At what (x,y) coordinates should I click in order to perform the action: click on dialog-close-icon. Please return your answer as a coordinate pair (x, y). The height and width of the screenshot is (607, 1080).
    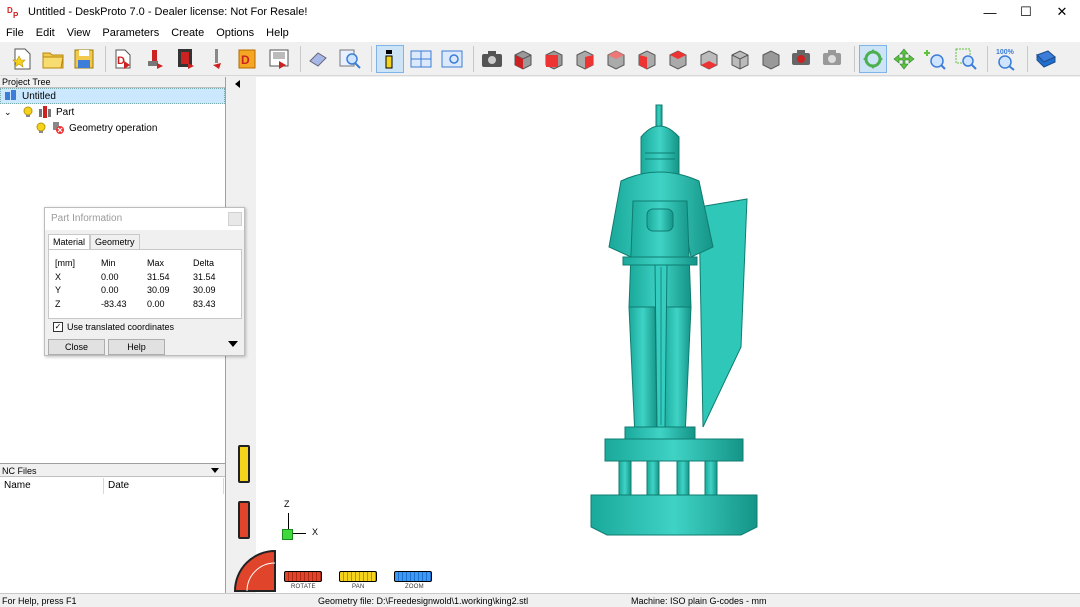
    Looking at the image, I should click on (235, 219).